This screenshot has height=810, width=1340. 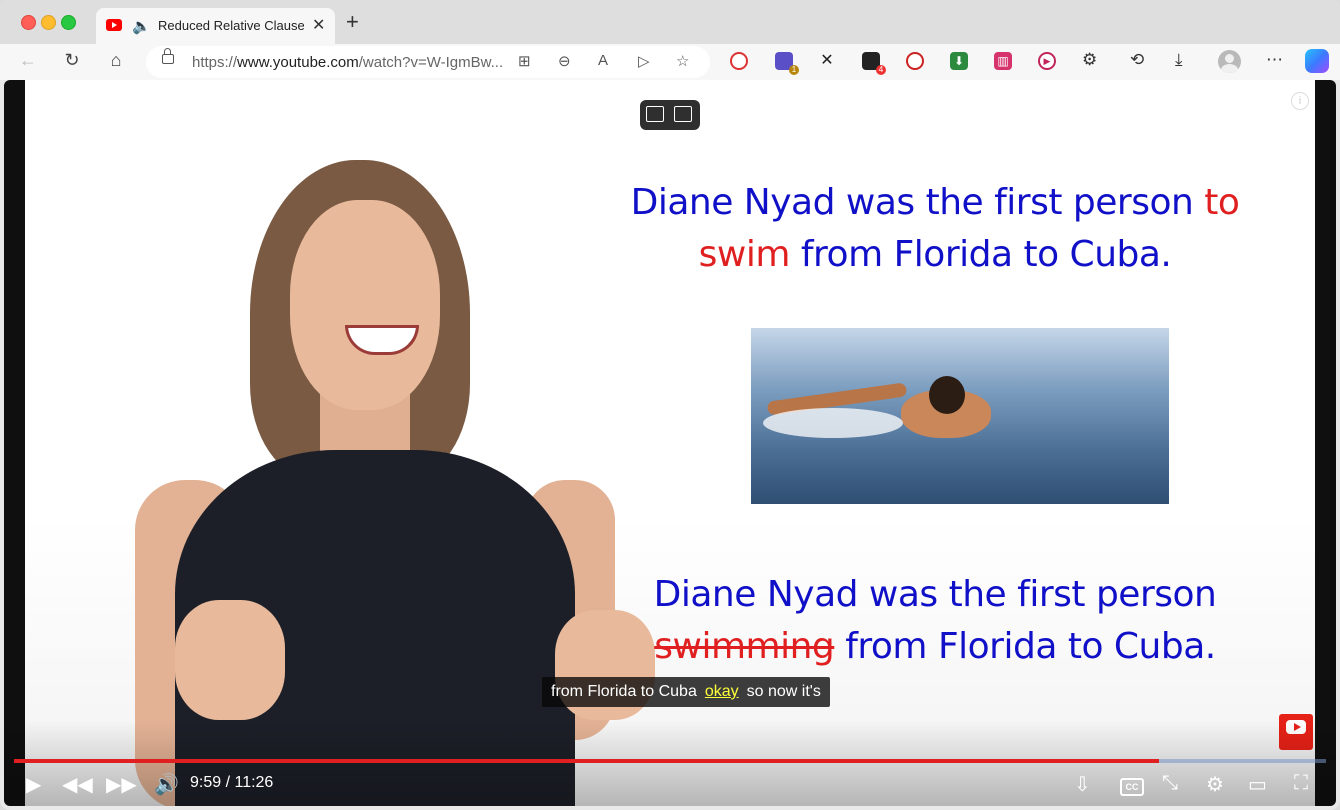 What do you see at coordinates (1082, 784) in the screenshot?
I see `autoplay-settings-icon: ⇩` at bounding box center [1082, 784].